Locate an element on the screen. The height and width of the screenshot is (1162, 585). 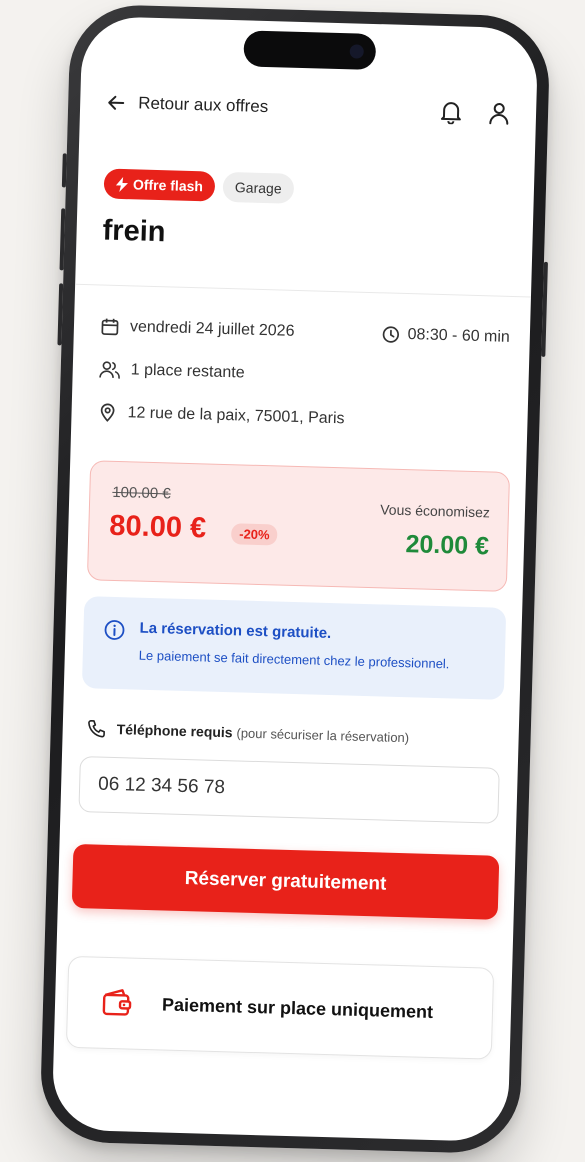
calendar-icon is located at coordinates (110, 326).